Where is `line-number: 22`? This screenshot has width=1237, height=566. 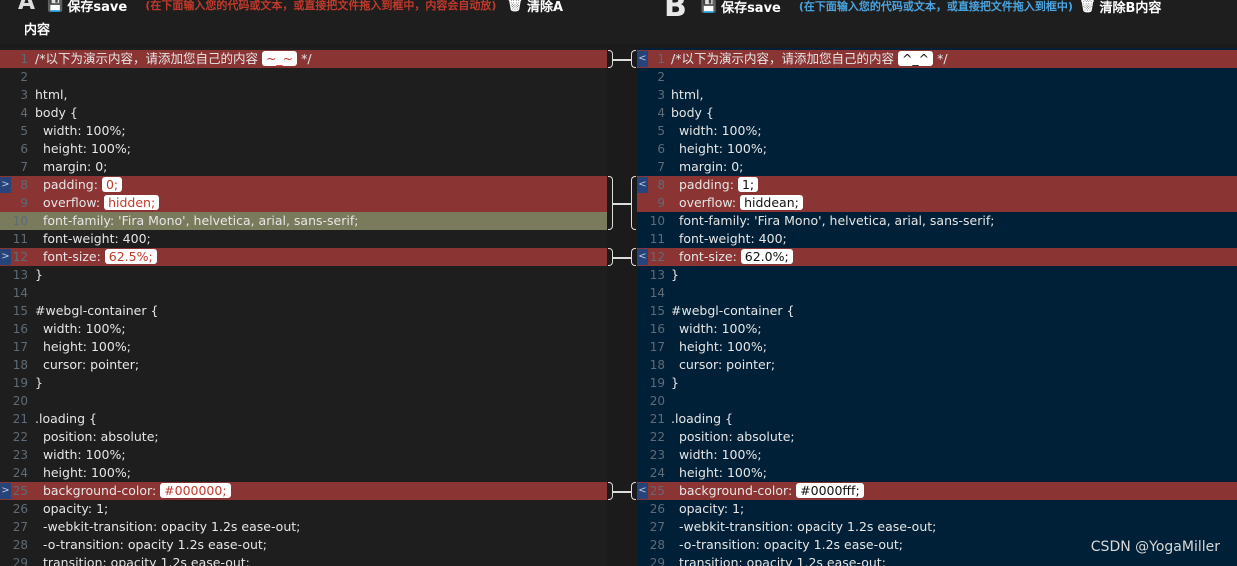 line-number: 22 is located at coordinates (20, 437).